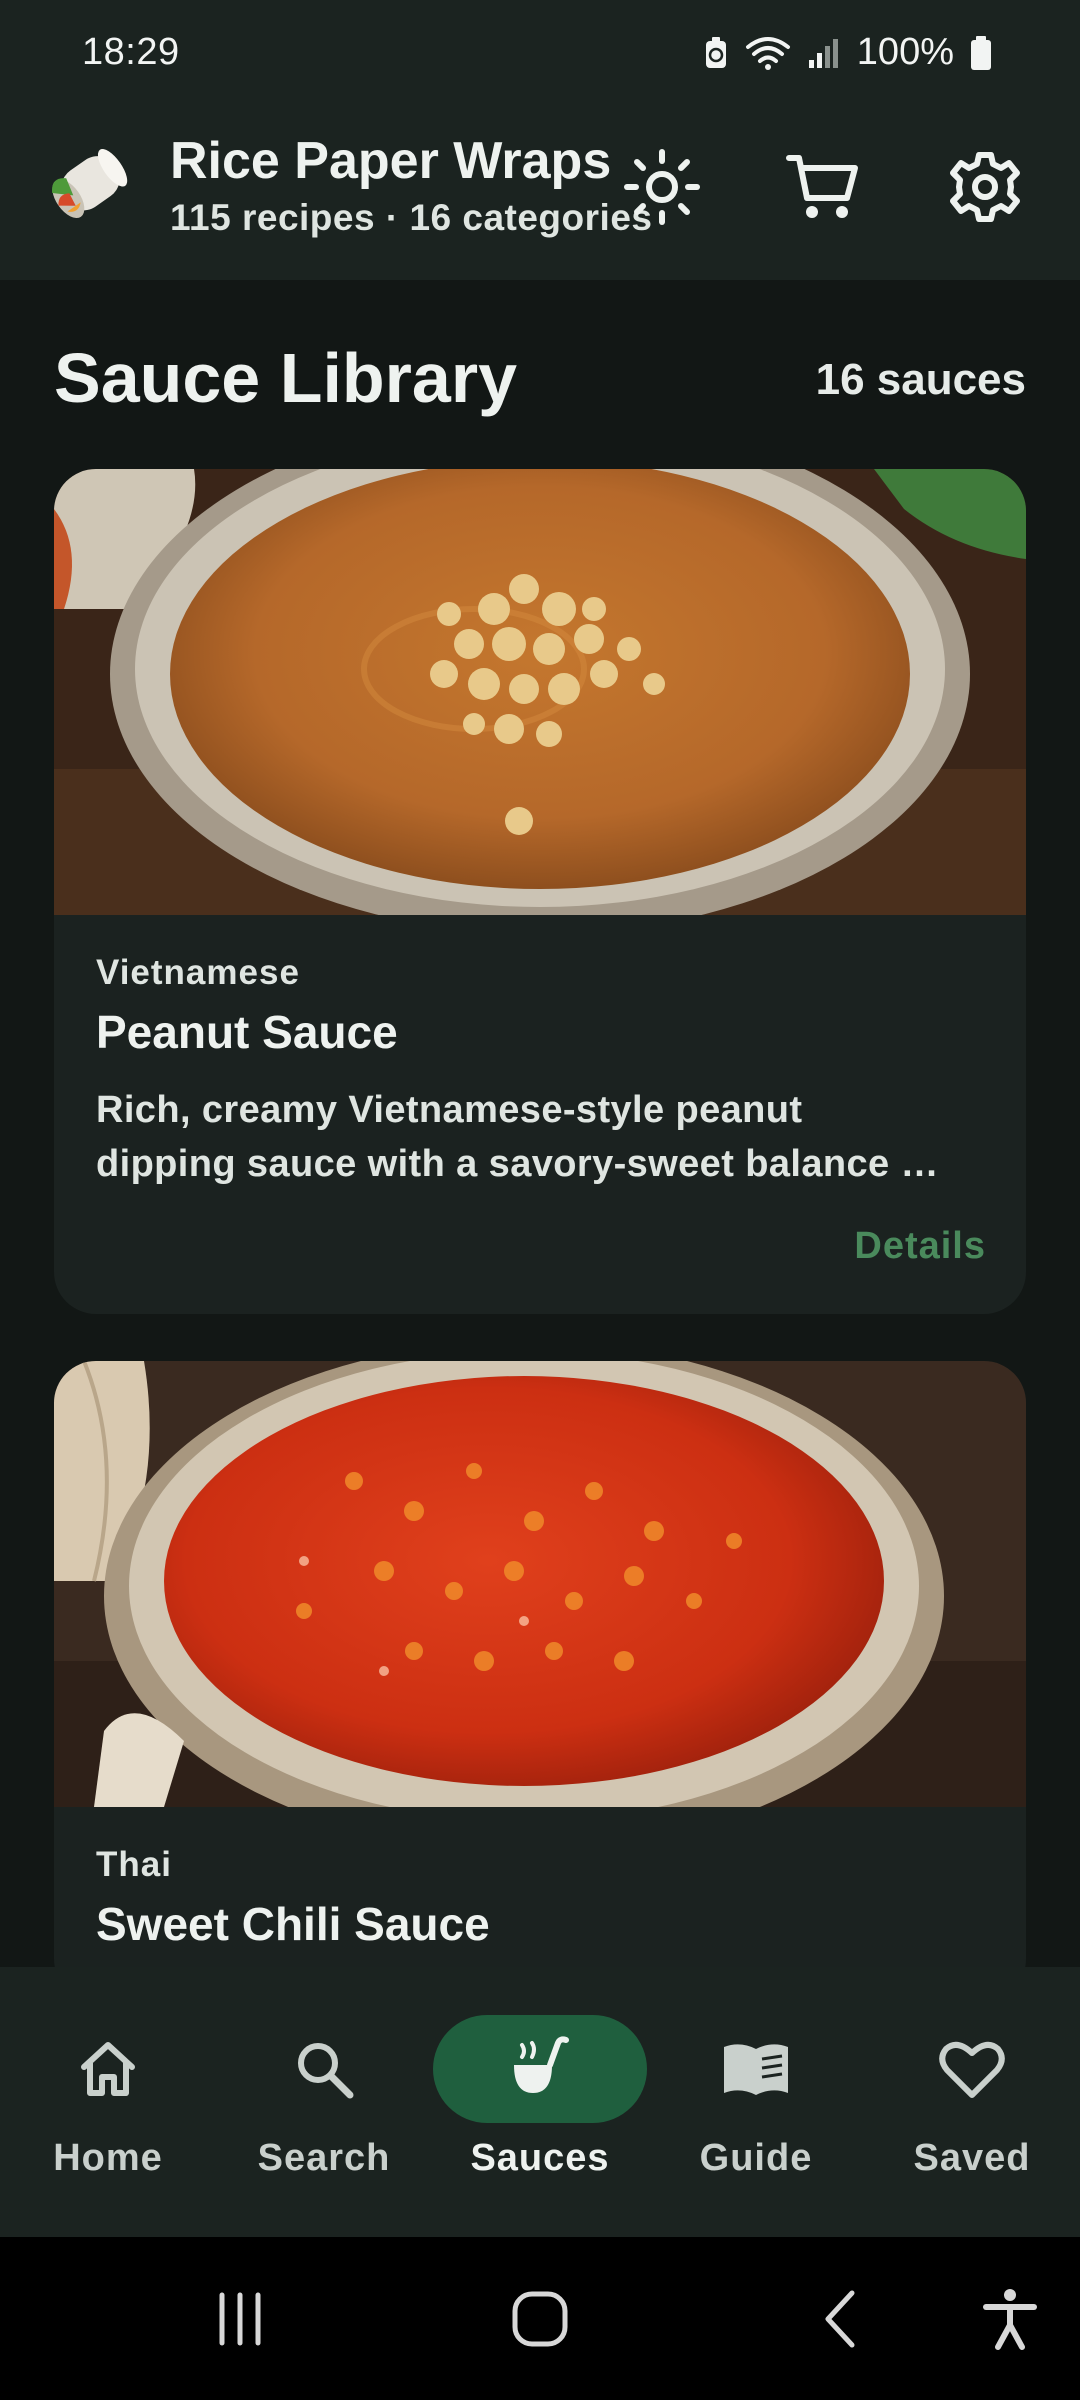 The image size is (1080, 2400). I want to click on sauce-count: 16 sauces, so click(920, 379).